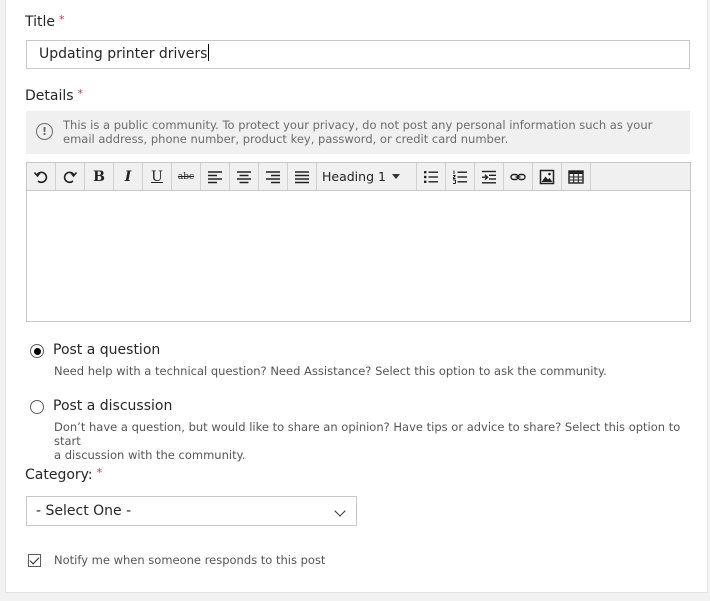 This screenshot has width=710, height=601. I want to click on underline-icon: U, so click(157, 176).